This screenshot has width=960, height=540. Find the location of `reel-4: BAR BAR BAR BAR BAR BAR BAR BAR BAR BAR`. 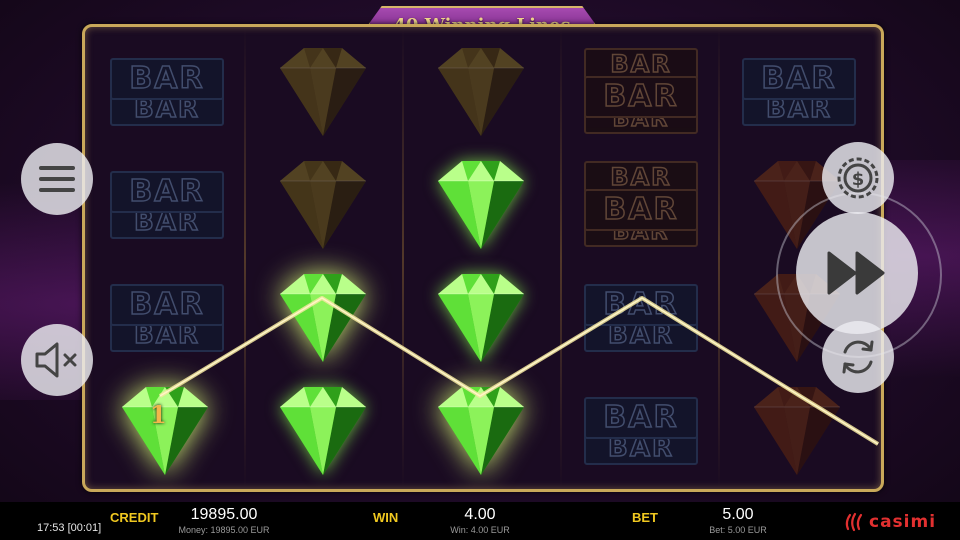

reel-4: BAR BAR BAR BAR BAR BAR BAR BAR BAR BAR is located at coordinates (639, 258).